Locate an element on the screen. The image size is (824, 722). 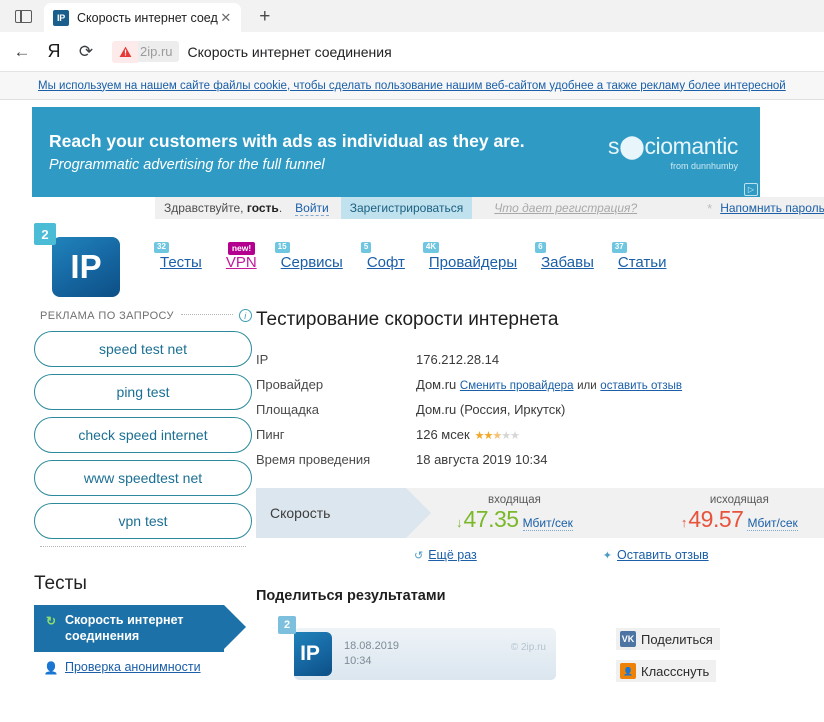
star-filled: ★ is located at coordinates (479, 436).